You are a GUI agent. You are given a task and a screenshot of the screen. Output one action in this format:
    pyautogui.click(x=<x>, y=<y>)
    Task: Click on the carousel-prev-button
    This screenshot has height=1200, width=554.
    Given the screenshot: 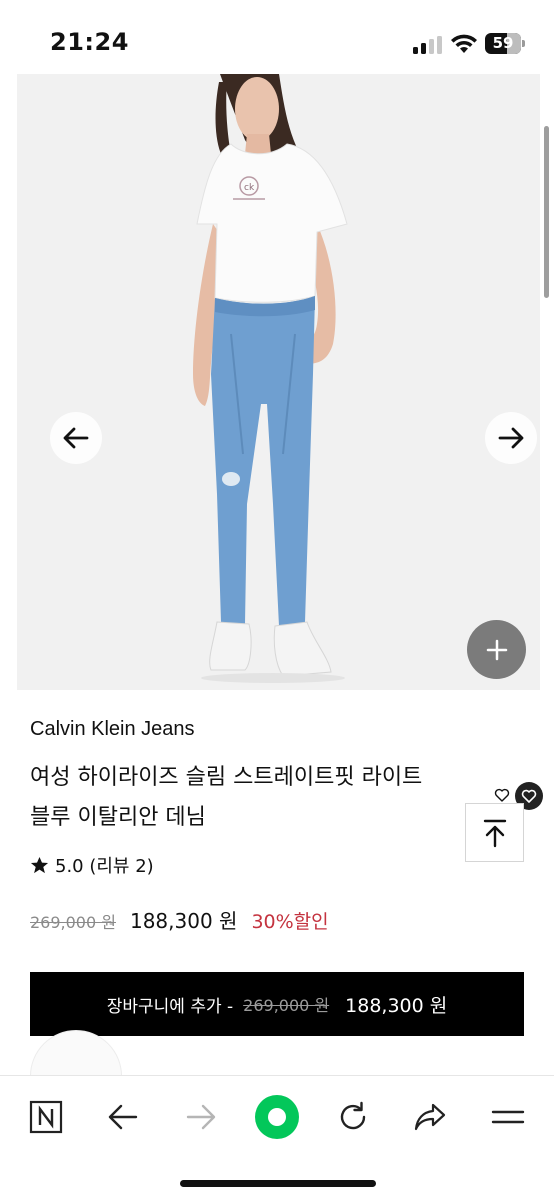 What is the action you would take?
    pyautogui.click(x=76, y=438)
    